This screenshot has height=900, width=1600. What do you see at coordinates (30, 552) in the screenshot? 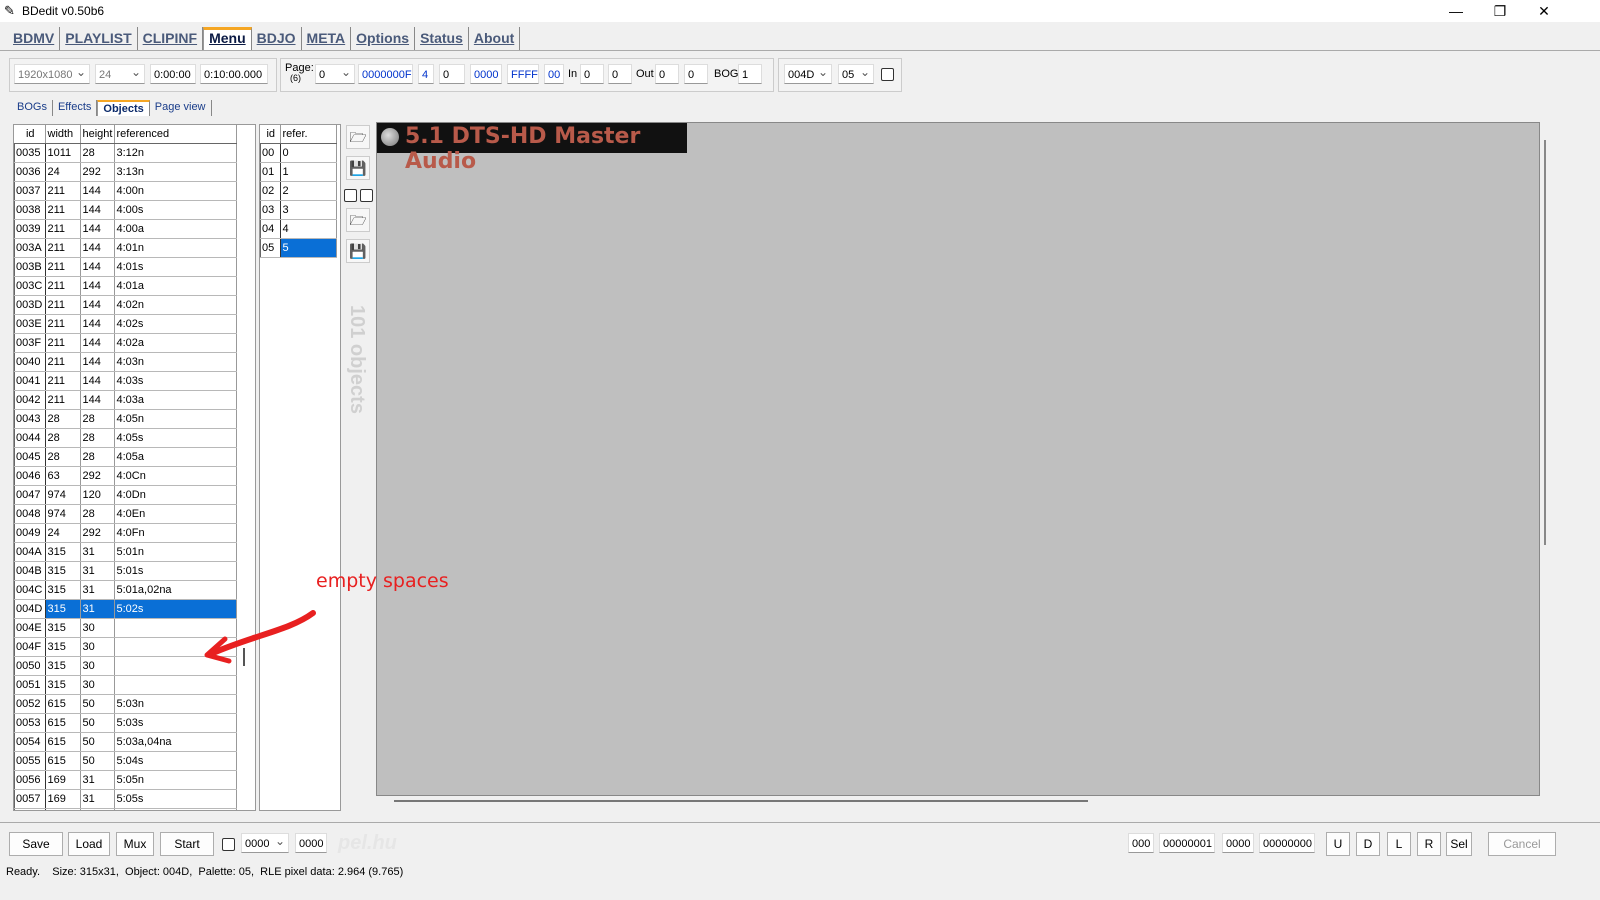
I see `cell-id: 004A` at bounding box center [30, 552].